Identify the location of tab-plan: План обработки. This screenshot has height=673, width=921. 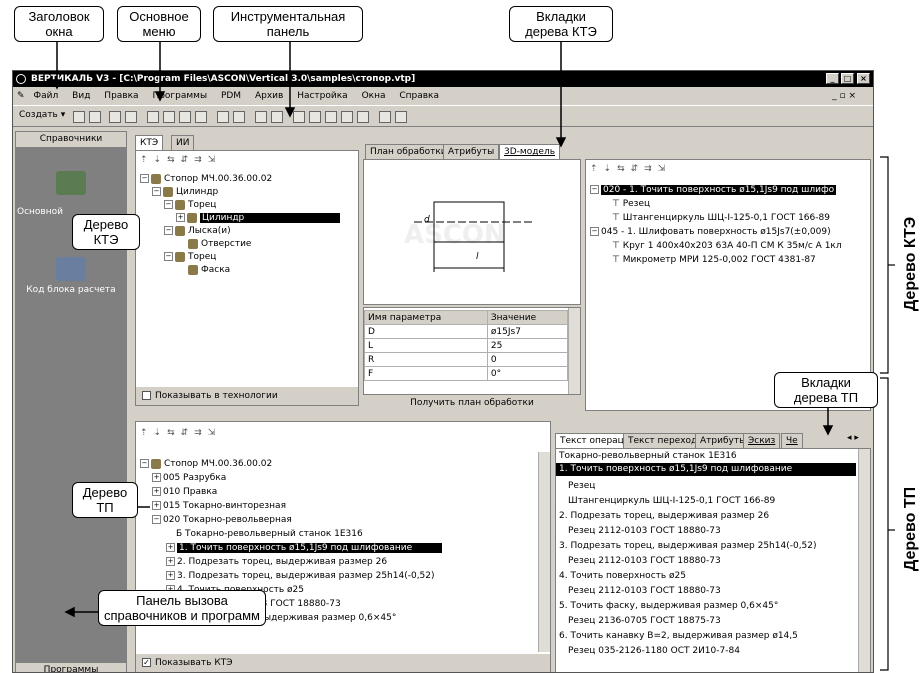
(408, 151).